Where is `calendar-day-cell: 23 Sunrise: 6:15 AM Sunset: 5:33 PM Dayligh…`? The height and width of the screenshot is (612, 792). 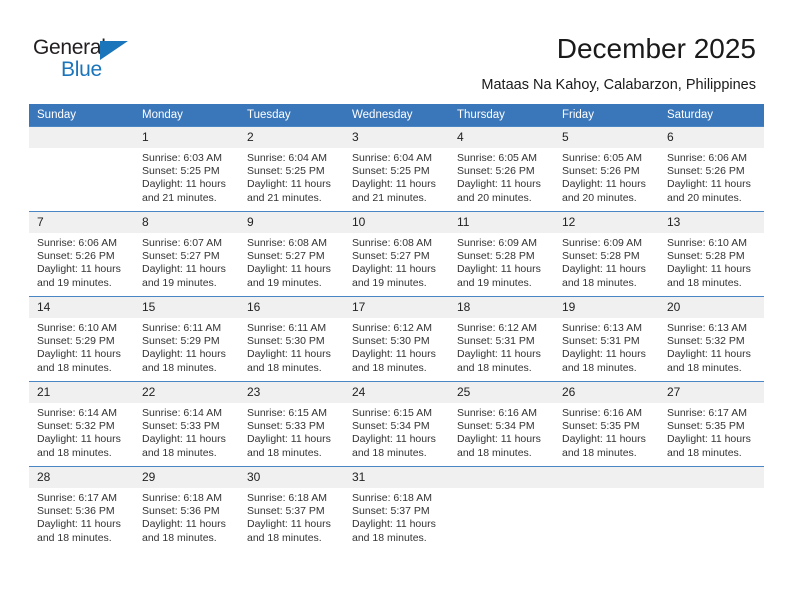 calendar-day-cell: 23 Sunrise: 6:15 AM Sunset: 5:33 PM Dayligh… is located at coordinates (291, 424).